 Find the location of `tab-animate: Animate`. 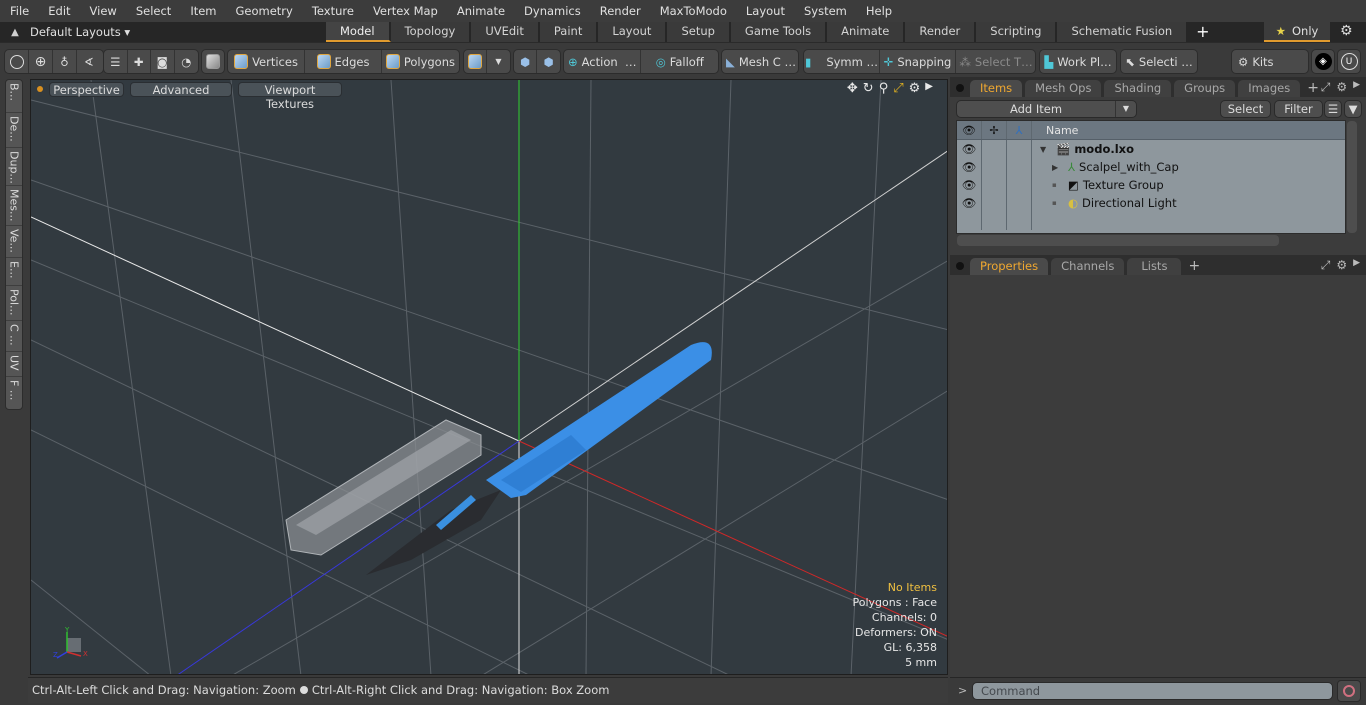

tab-animate: Animate is located at coordinates (866, 32).